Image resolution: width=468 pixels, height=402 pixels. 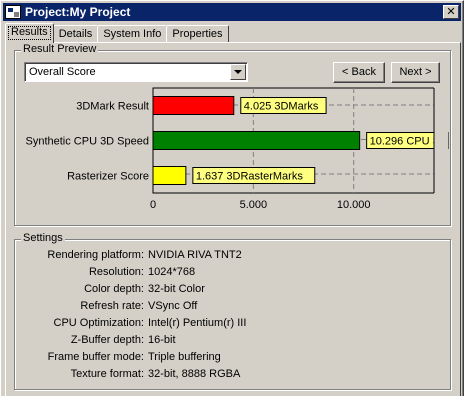 What do you see at coordinates (197, 323) in the screenshot?
I see `settings-value: Intel(r) Pentium(r) III` at bounding box center [197, 323].